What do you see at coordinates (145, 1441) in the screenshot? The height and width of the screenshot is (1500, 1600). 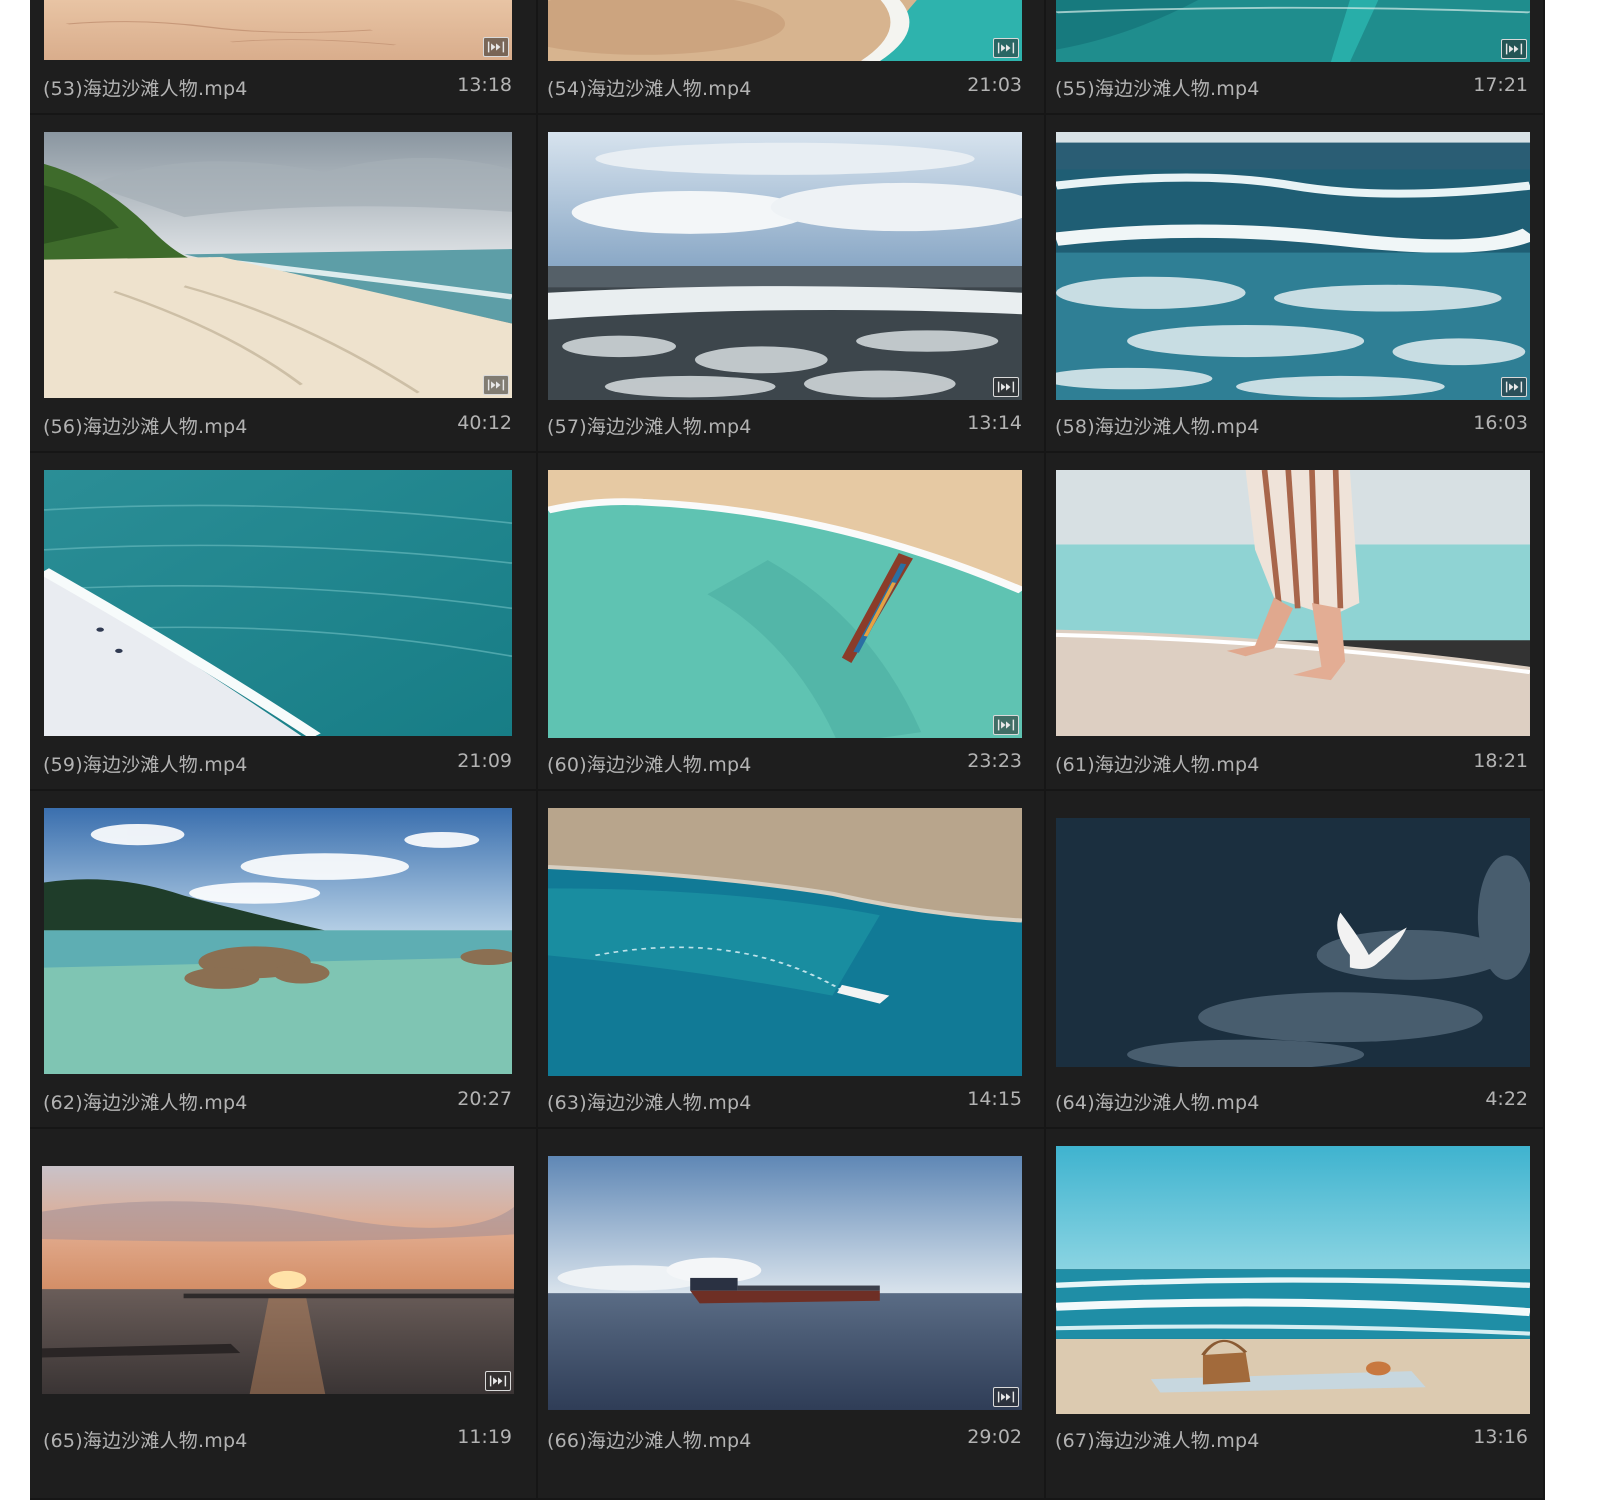 I see `clip-name: (65)海边沙滩人物.mp4` at bounding box center [145, 1441].